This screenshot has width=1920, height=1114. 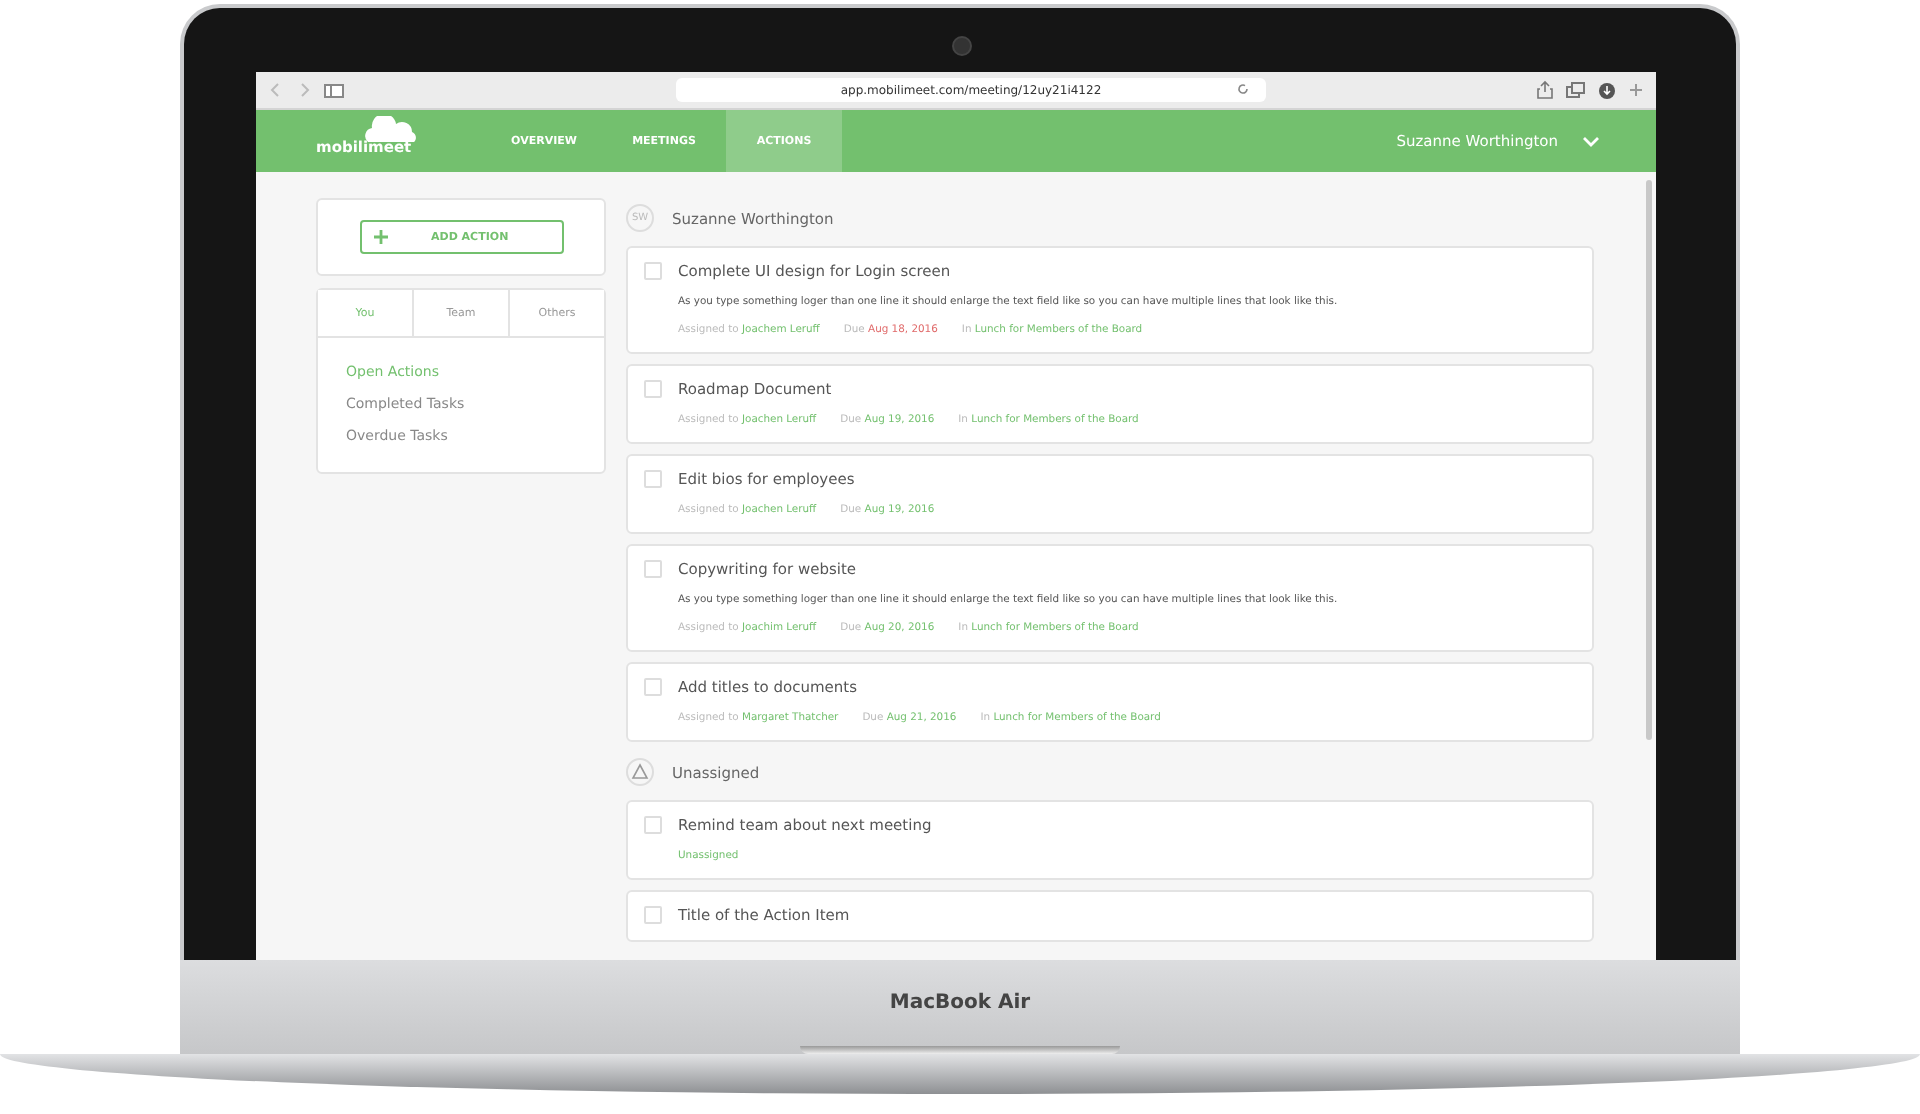 I want to click on cloud-icon, so click(x=390, y=129).